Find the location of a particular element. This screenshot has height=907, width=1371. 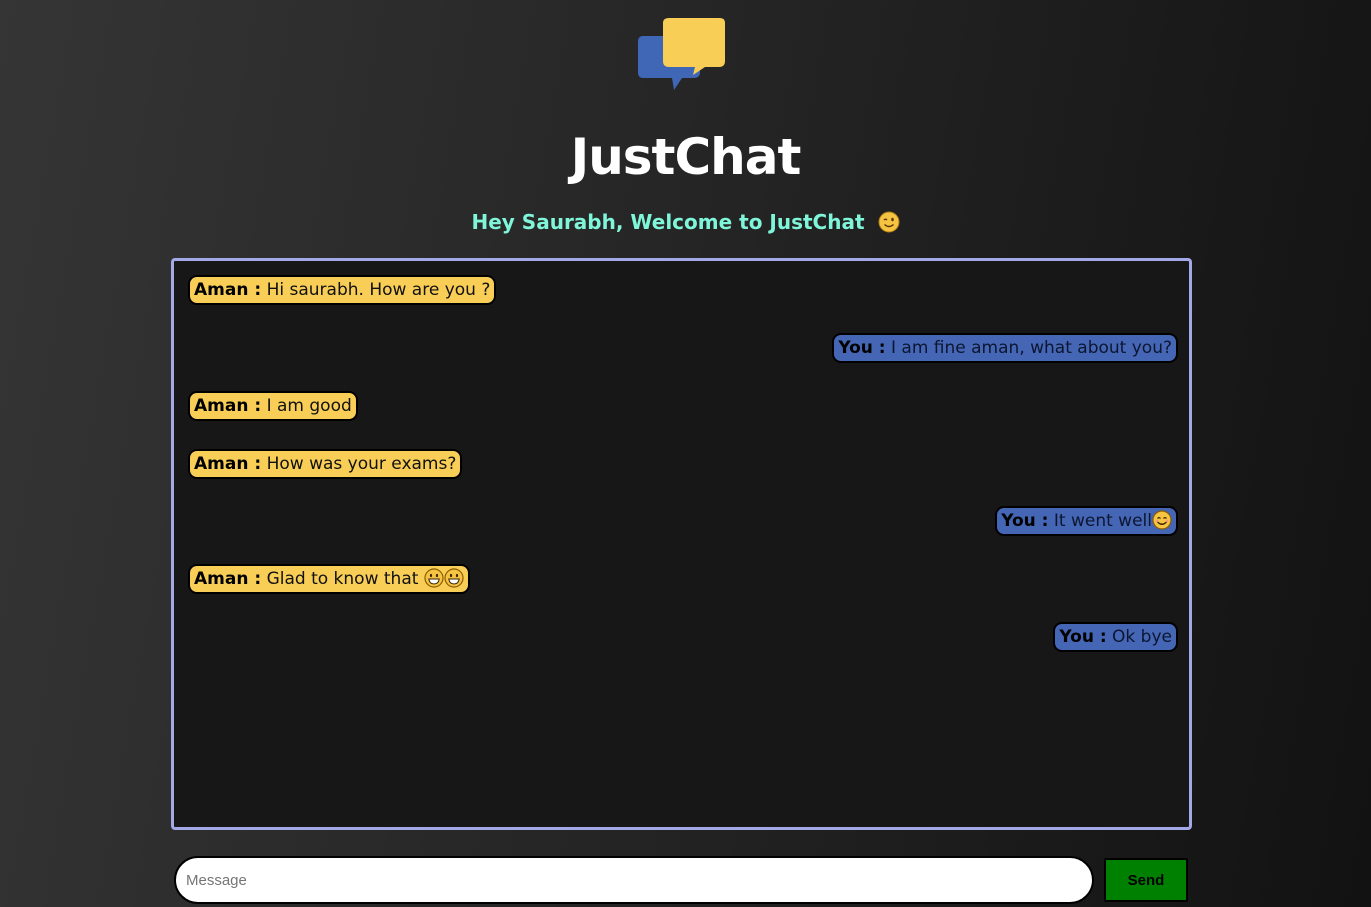

message-text: Glad to know that is located at coordinates (345, 579).